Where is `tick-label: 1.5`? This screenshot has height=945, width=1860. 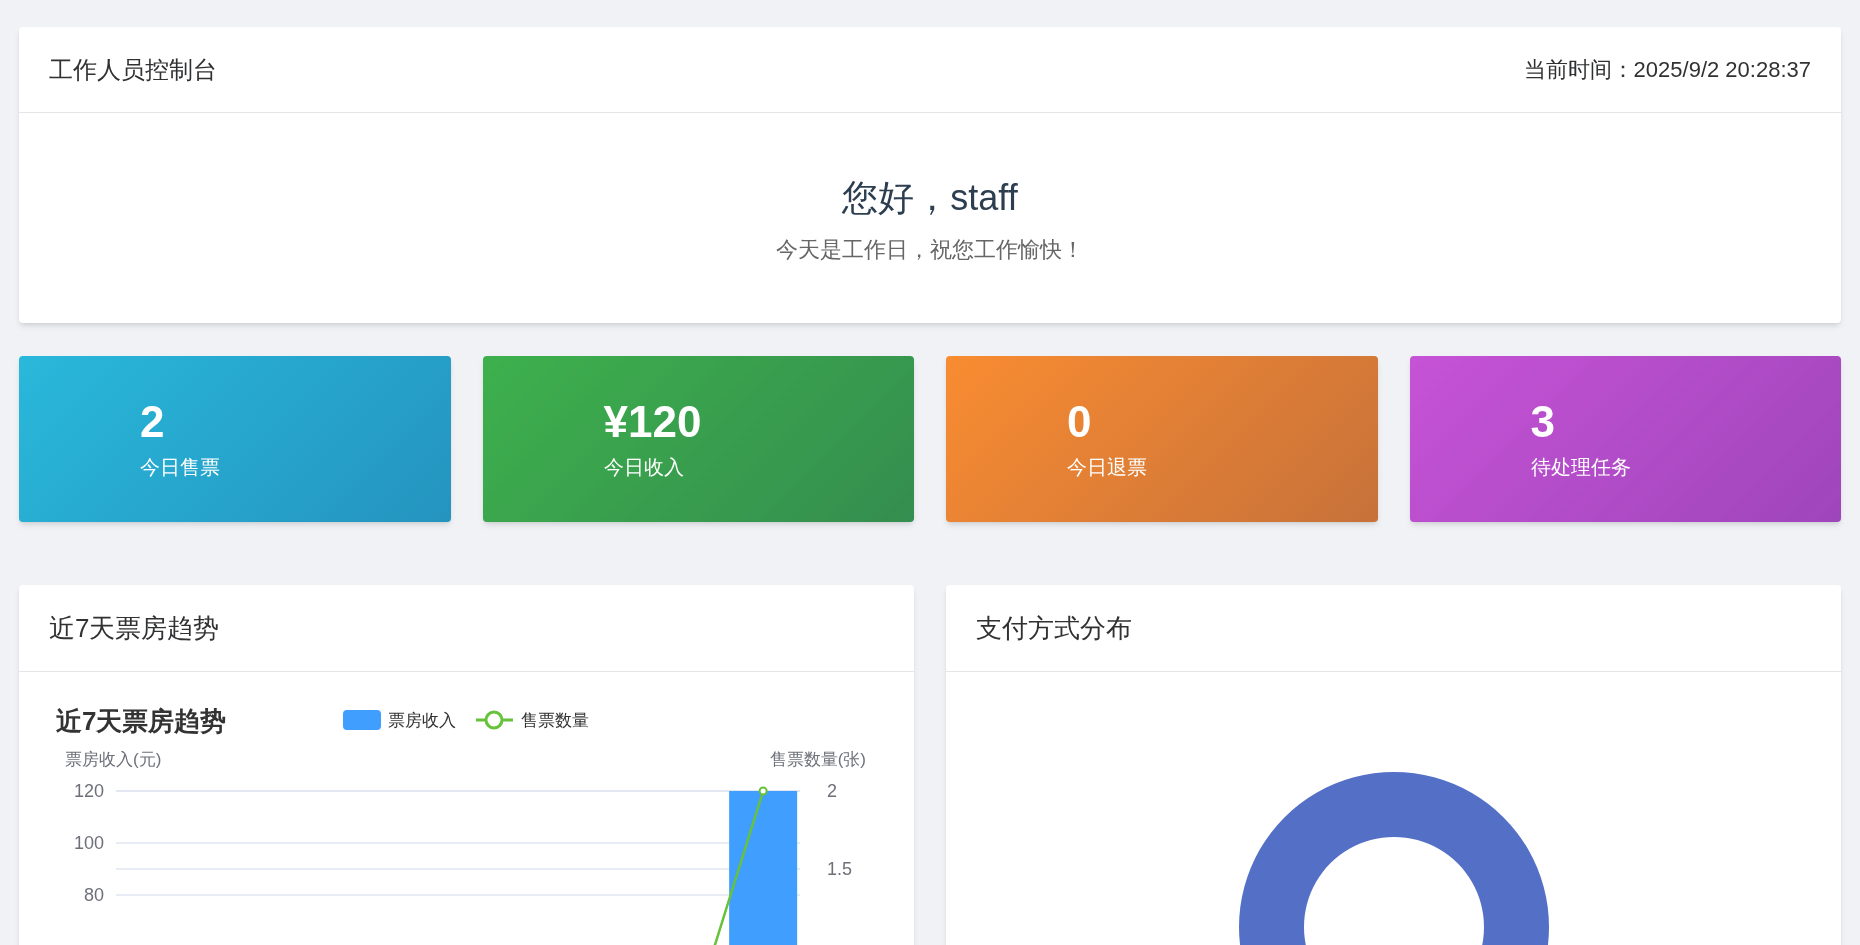 tick-label: 1.5 is located at coordinates (840, 869).